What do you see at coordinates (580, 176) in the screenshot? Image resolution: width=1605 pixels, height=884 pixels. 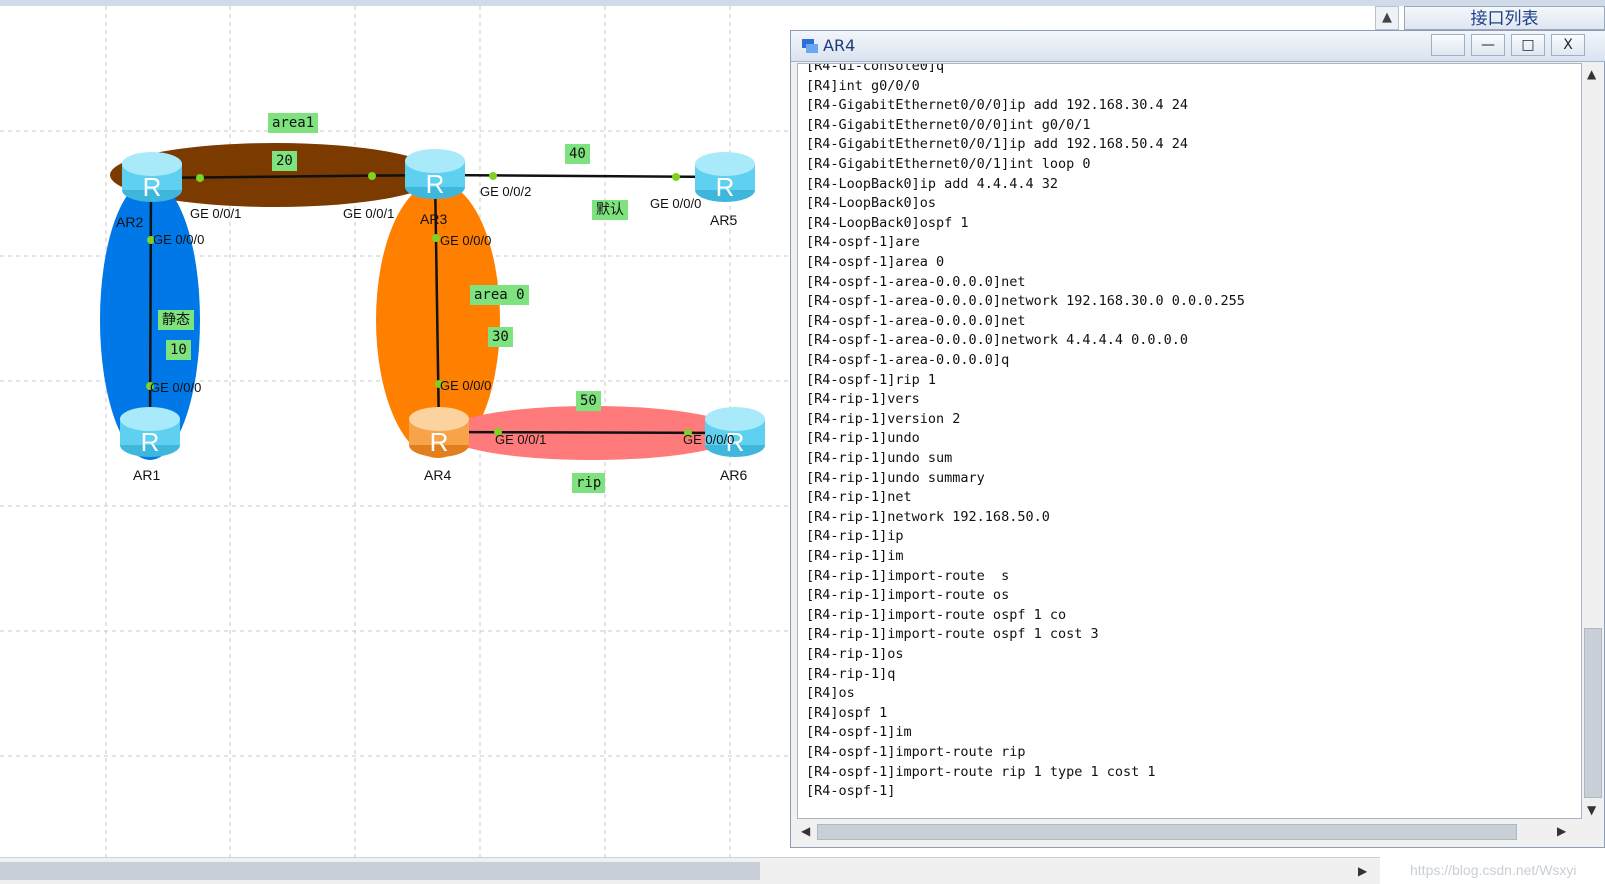 I see `link-ar3-ar5` at bounding box center [580, 176].